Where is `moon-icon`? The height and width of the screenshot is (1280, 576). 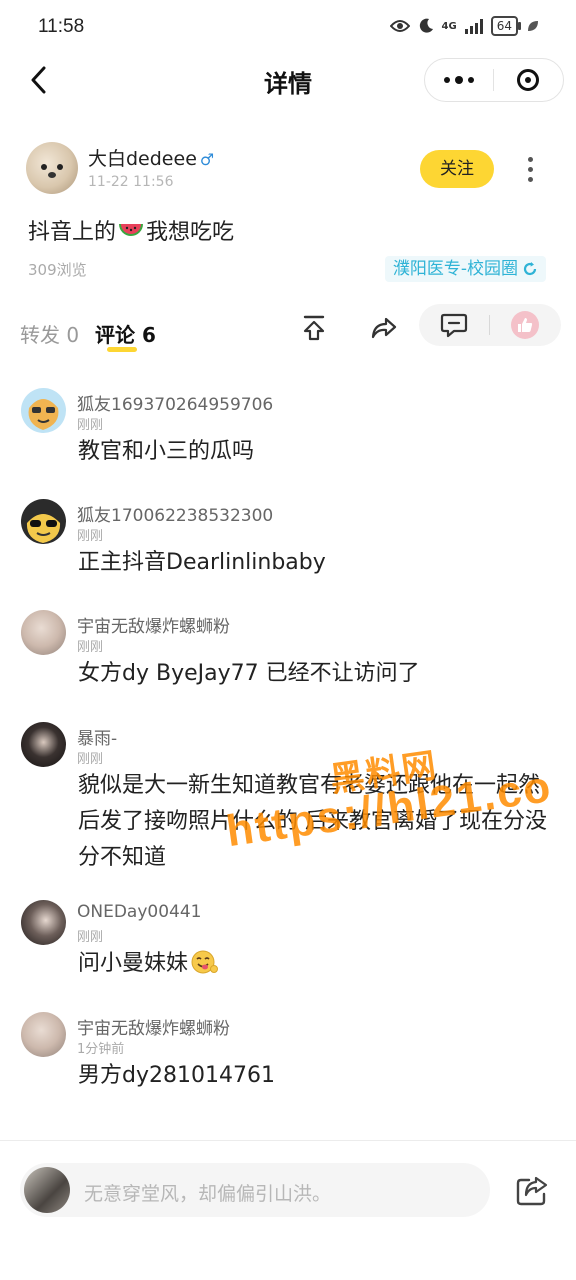 moon-icon is located at coordinates (426, 25).